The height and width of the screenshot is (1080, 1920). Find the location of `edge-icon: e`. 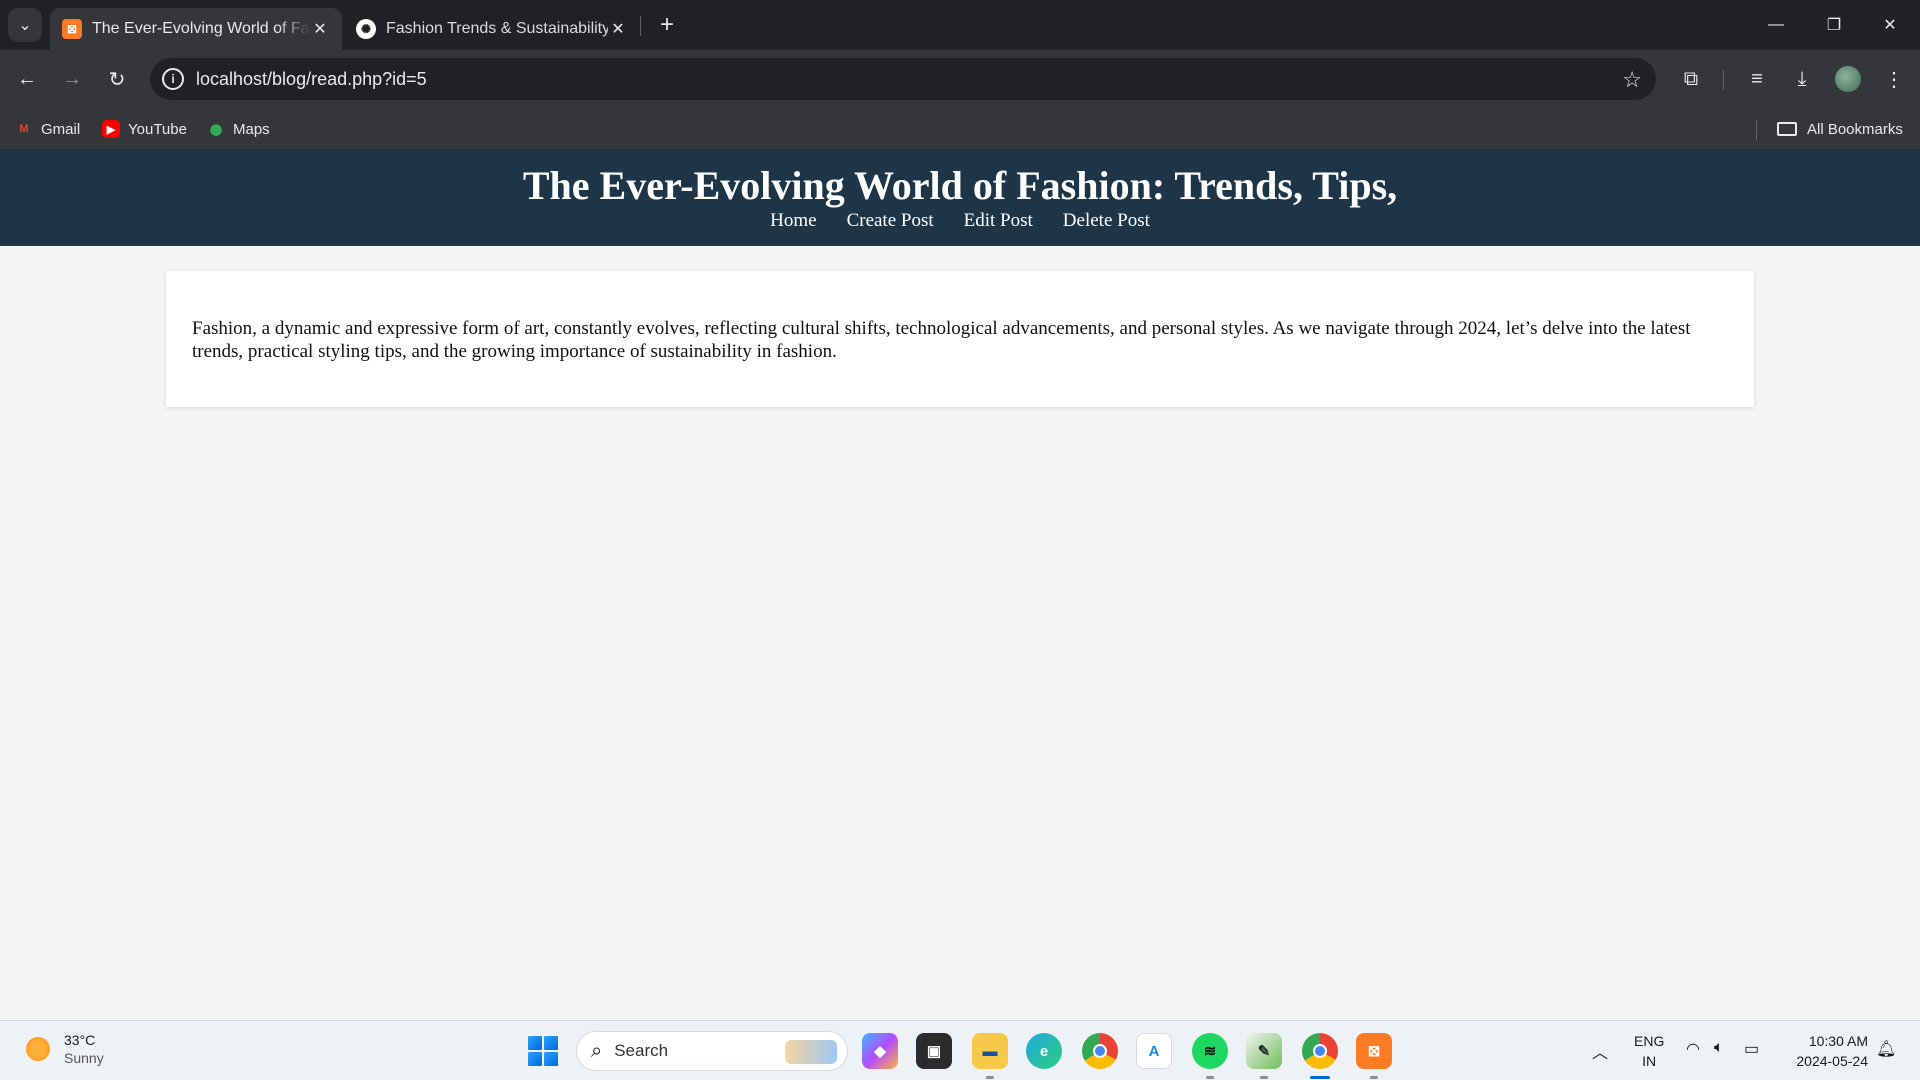

edge-icon: e is located at coordinates (1044, 1051).